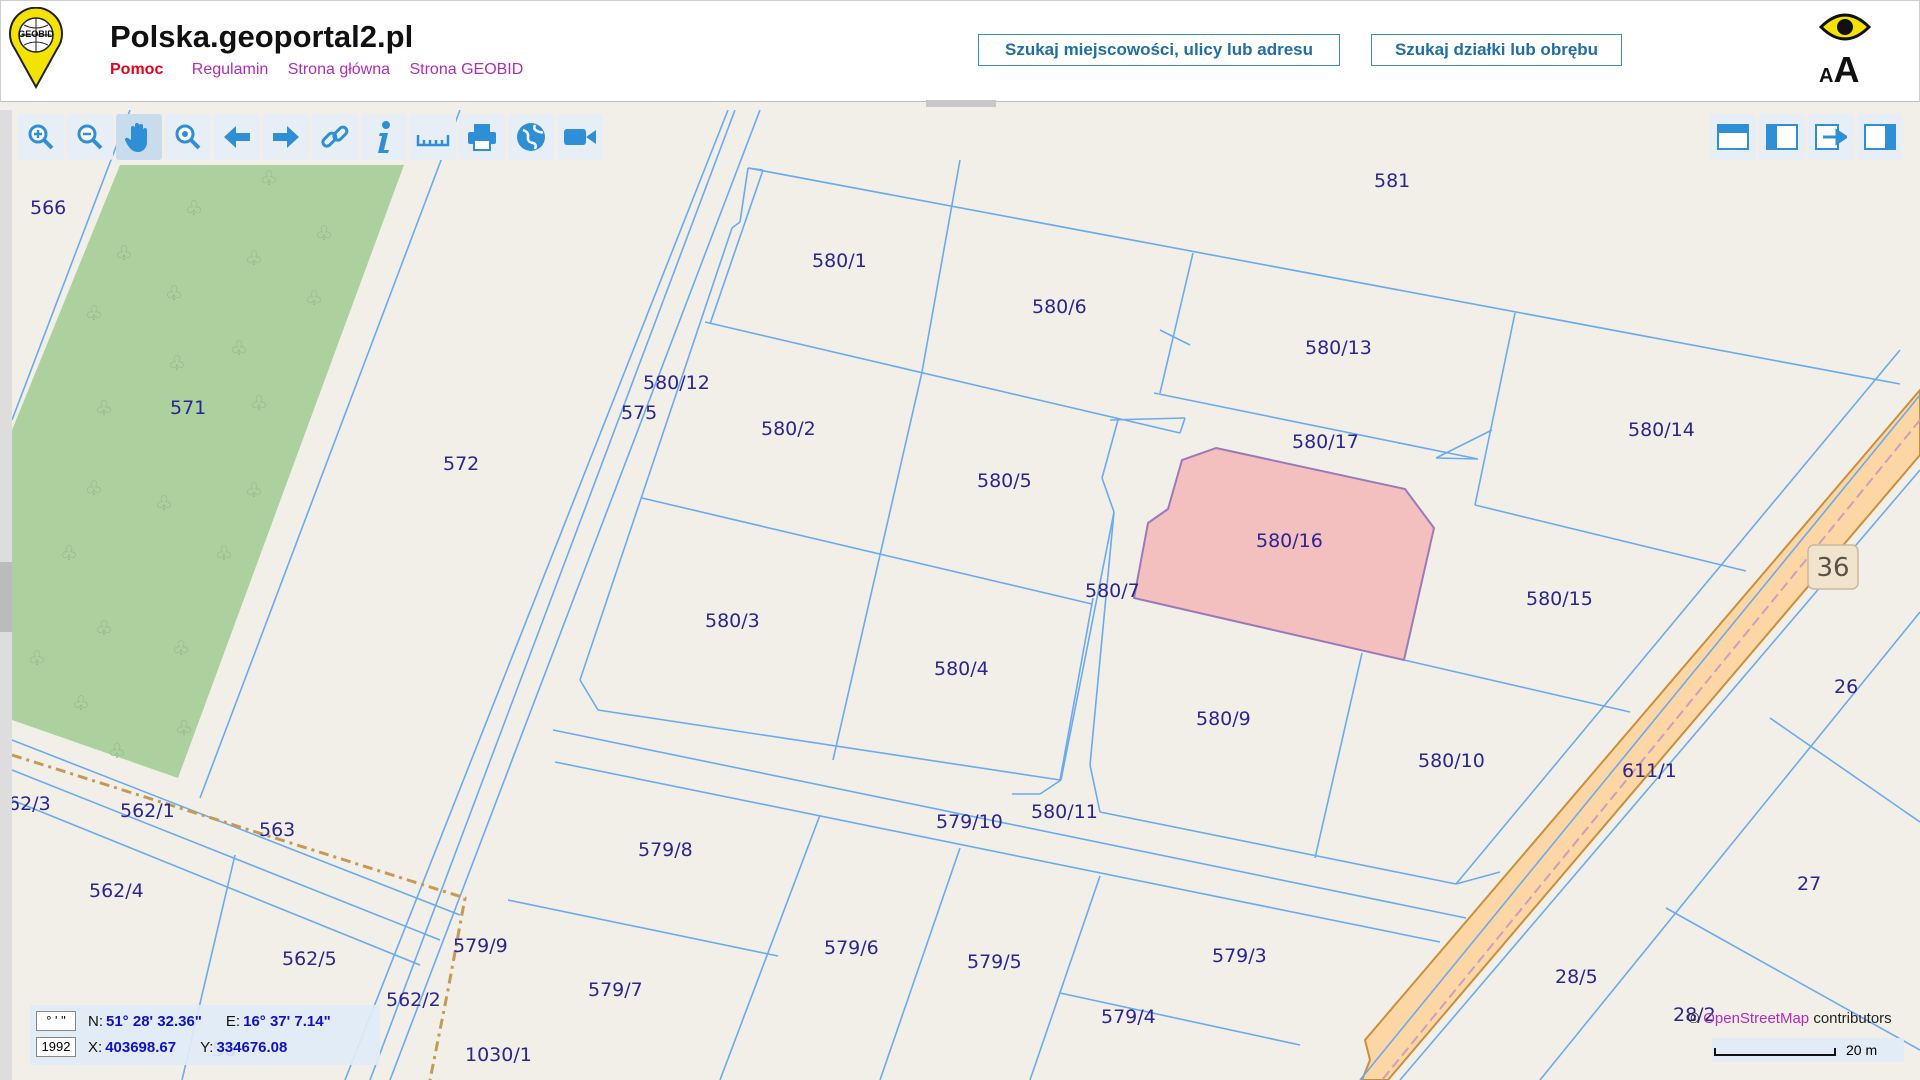 This screenshot has height=1080, width=1920. I want to click on layout-top-icon, so click(1733, 137).